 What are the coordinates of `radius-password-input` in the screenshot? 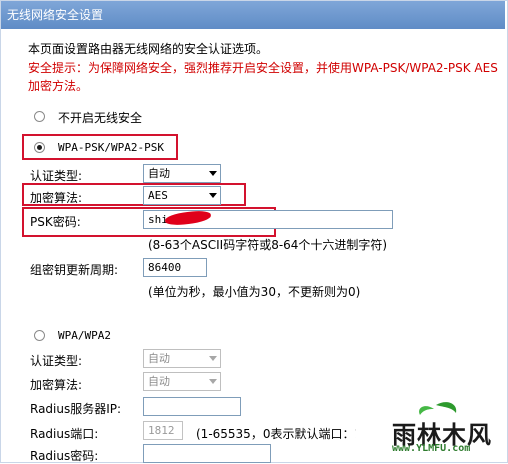 It's located at (207, 453).